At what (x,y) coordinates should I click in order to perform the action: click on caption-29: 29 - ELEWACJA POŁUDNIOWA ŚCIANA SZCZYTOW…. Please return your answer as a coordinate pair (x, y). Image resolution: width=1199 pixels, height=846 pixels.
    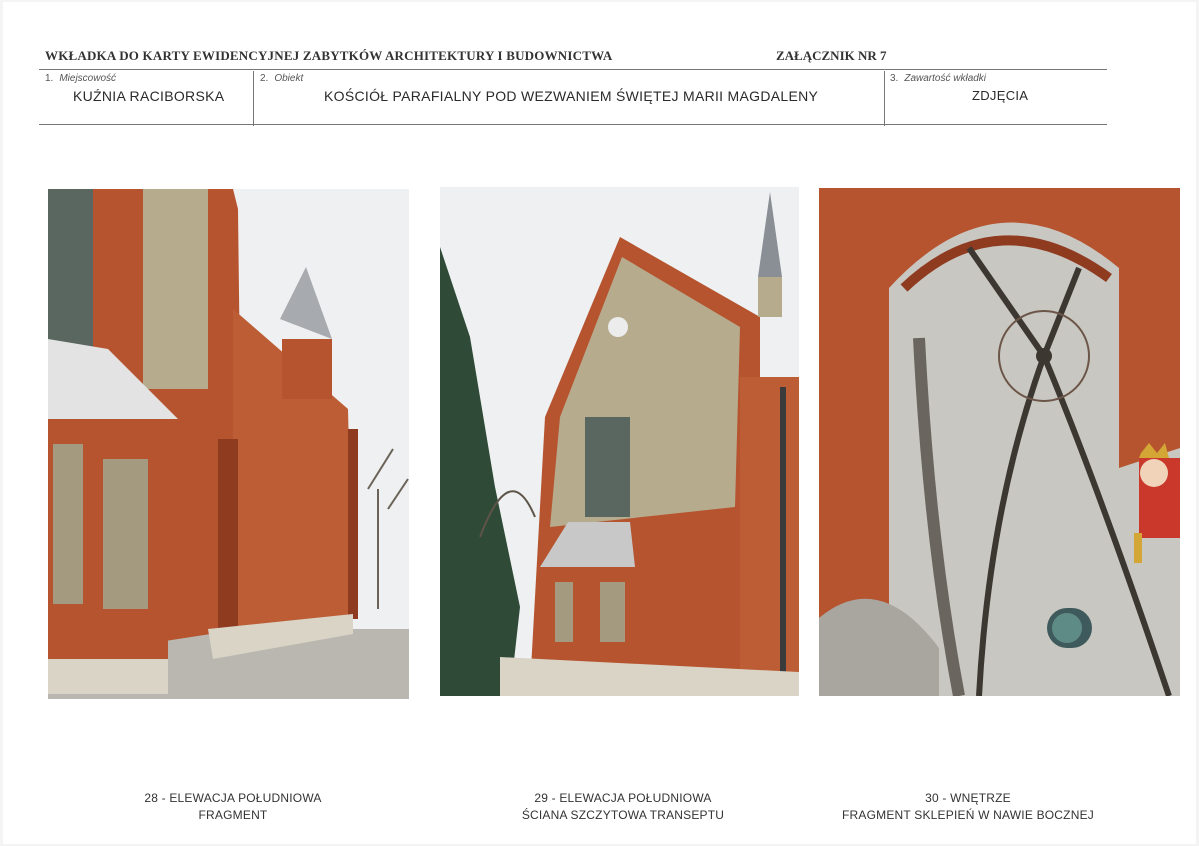
    Looking at the image, I should click on (623, 806).